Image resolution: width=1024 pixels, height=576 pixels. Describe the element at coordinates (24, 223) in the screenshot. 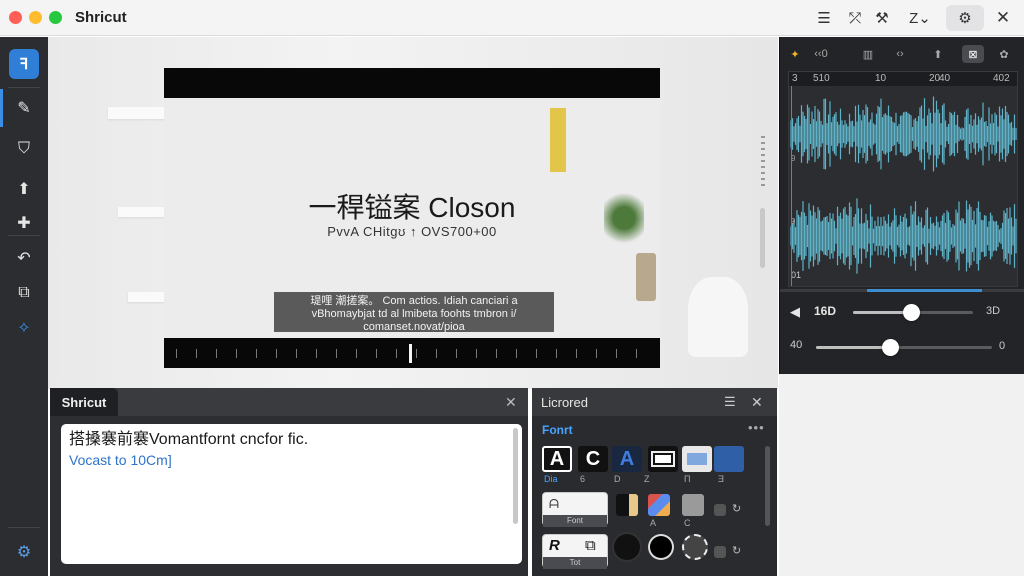

I see `plugin-icon: ✚` at that location.